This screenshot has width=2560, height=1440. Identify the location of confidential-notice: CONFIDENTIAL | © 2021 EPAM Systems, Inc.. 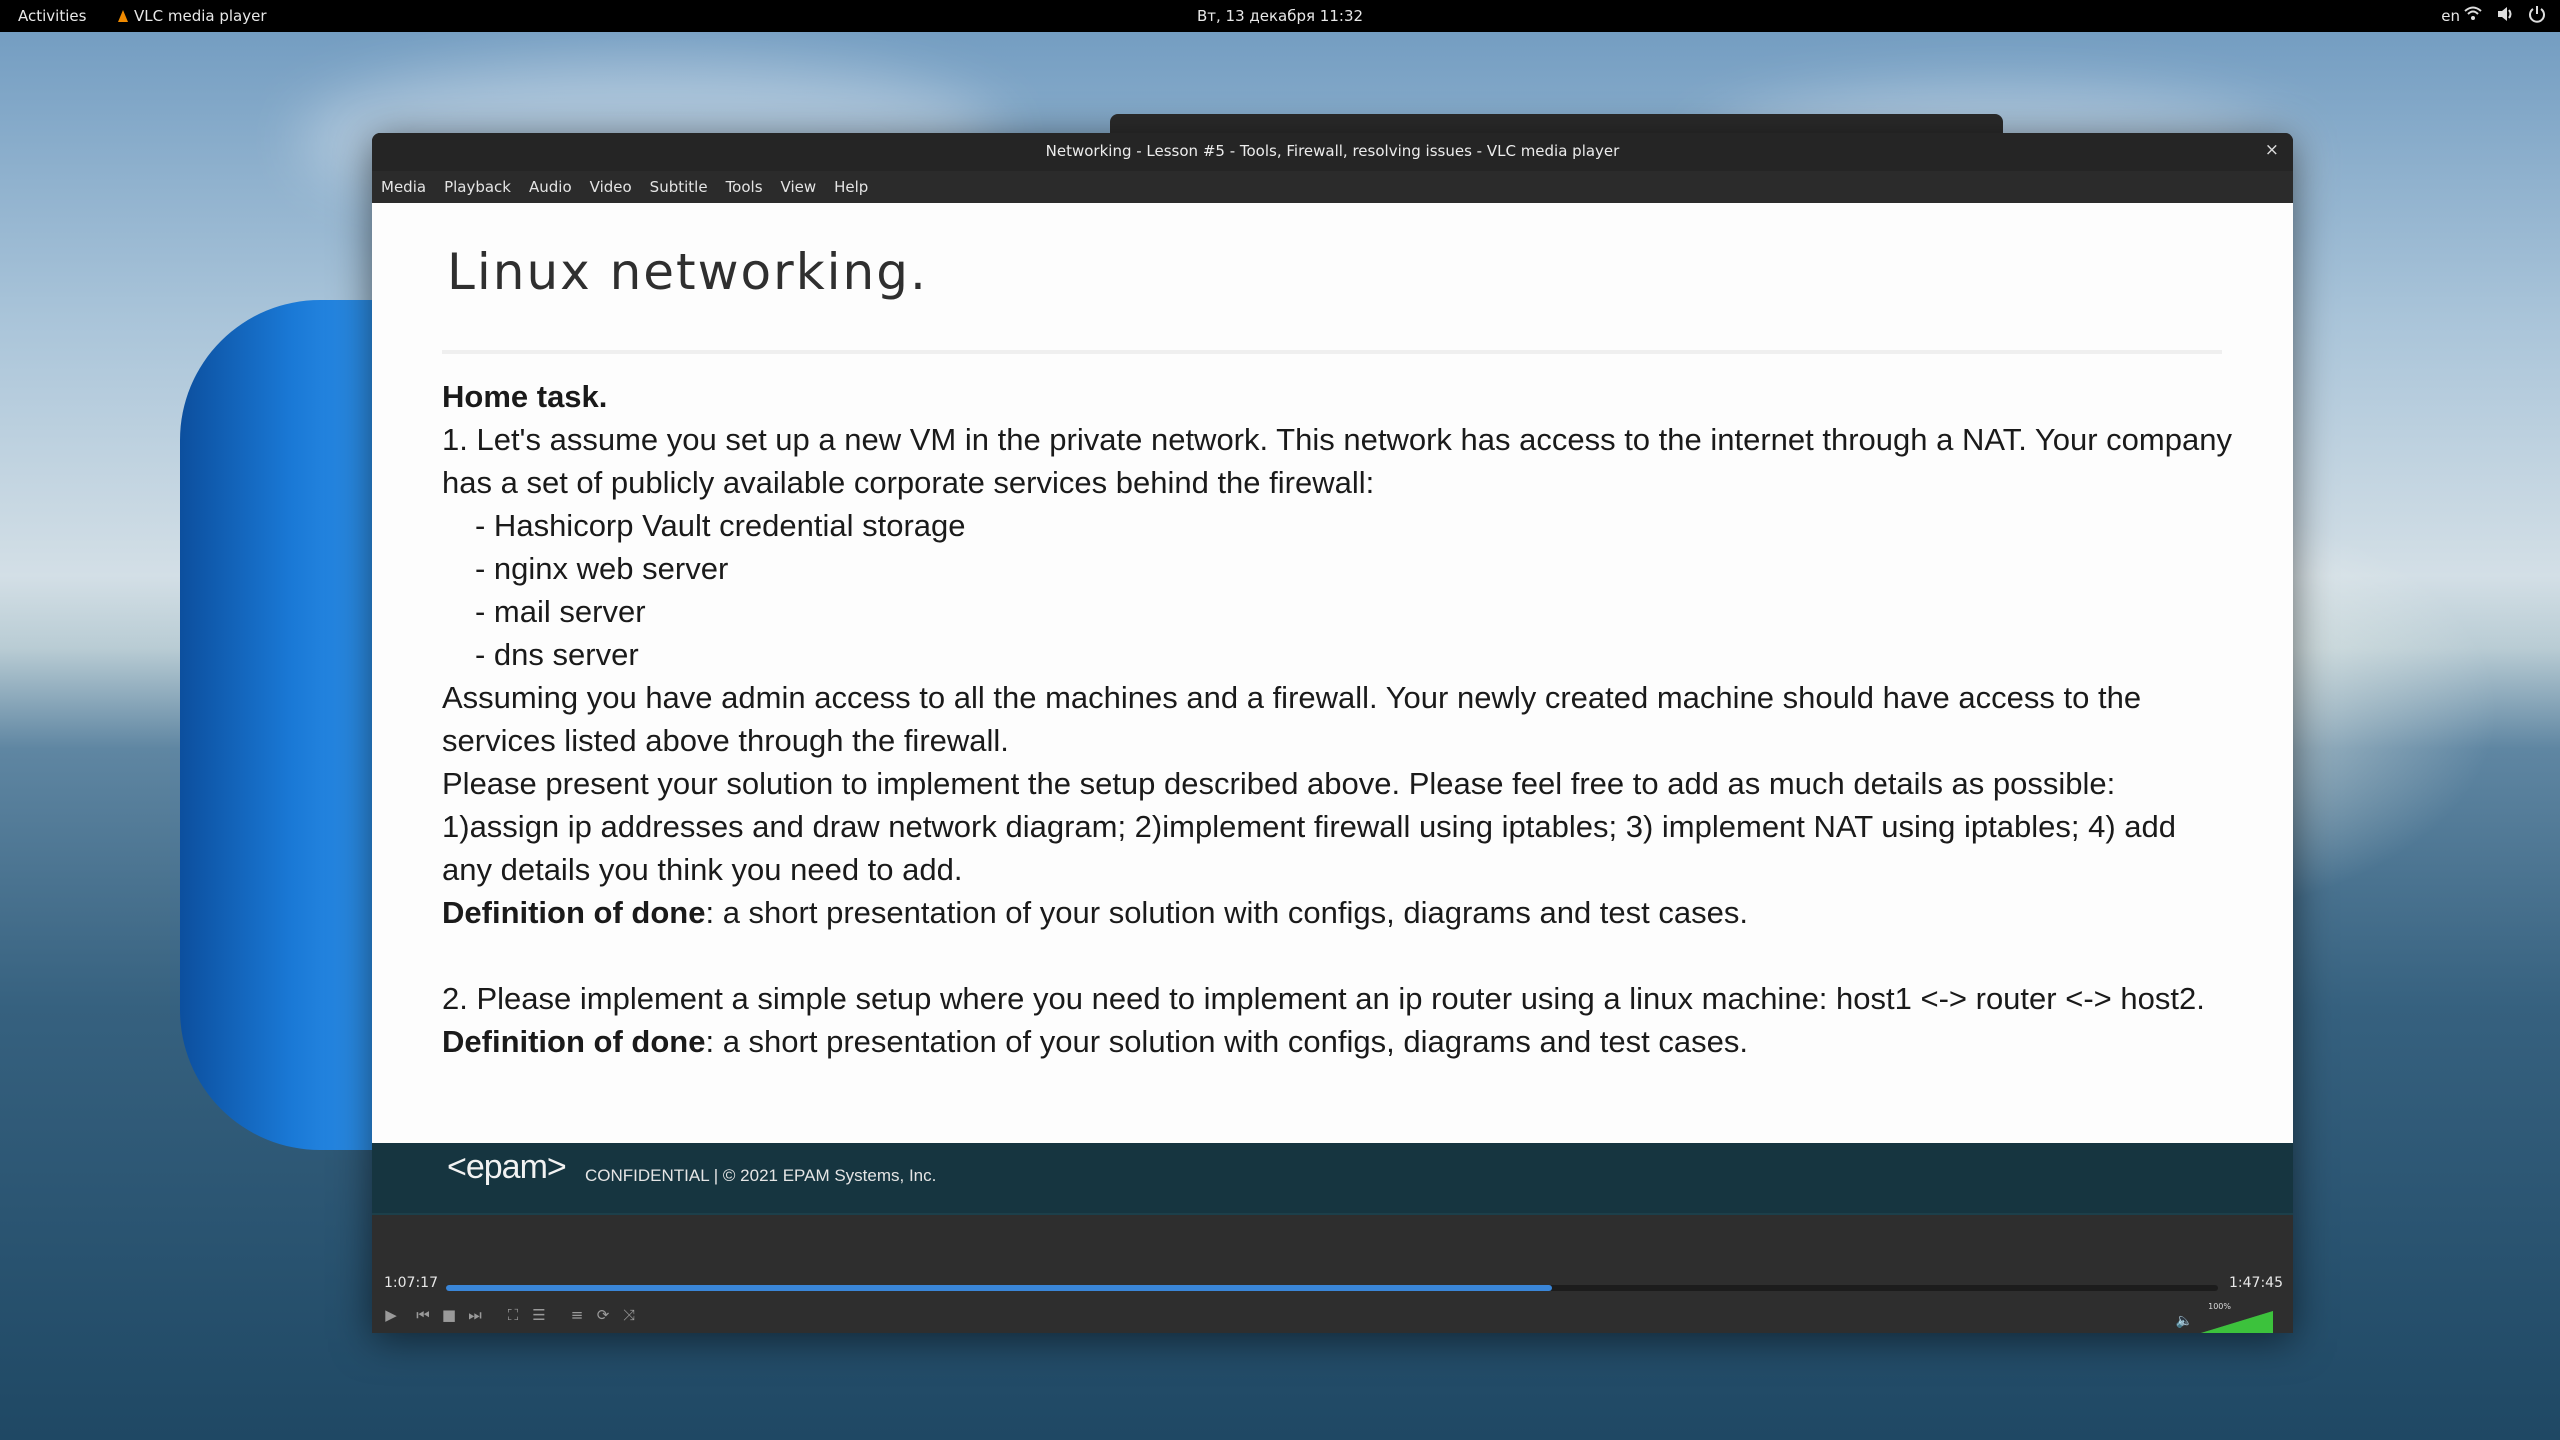
(761, 1175).